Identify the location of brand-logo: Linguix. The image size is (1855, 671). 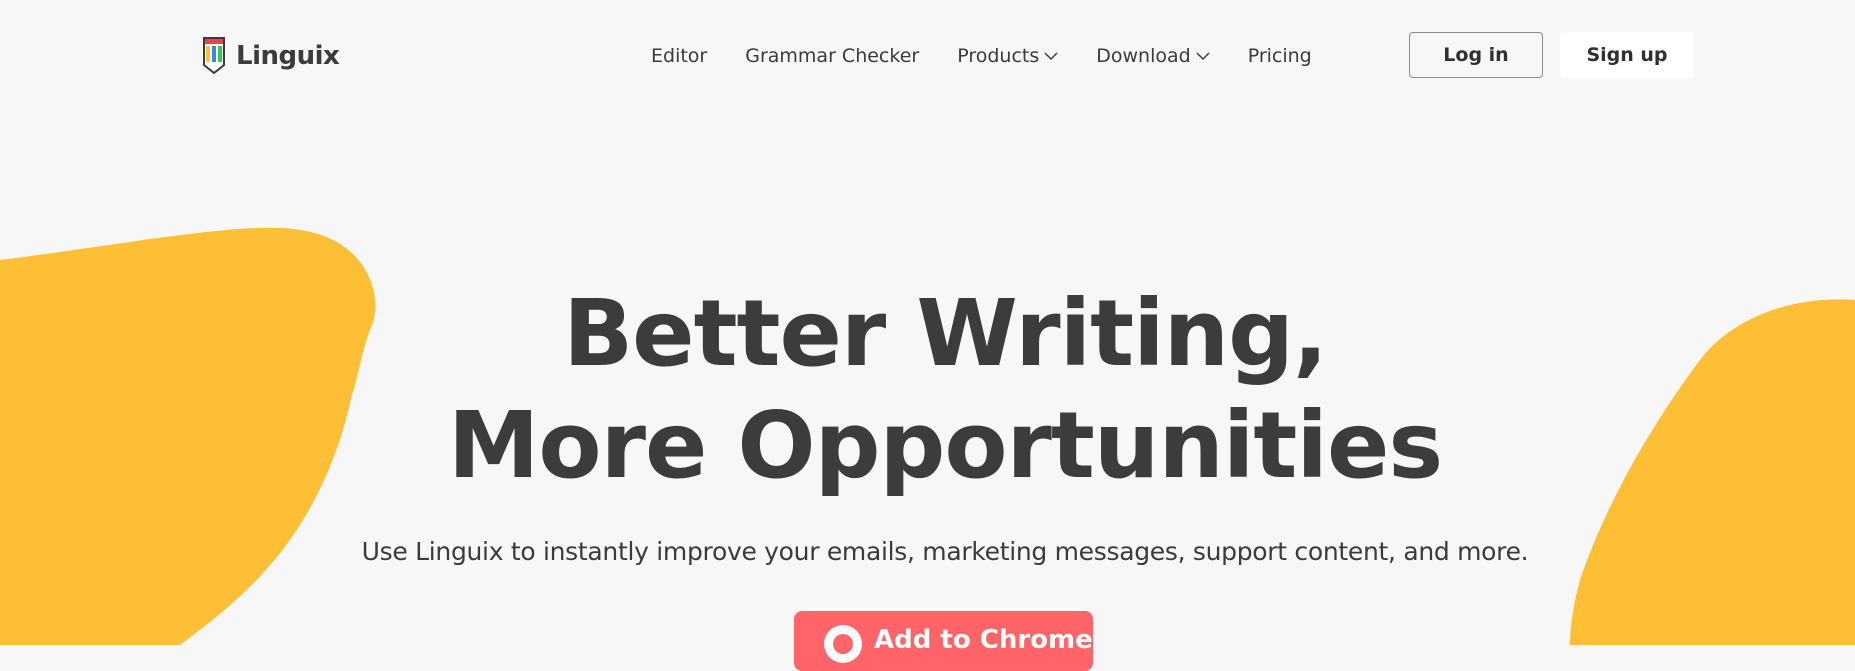
(271, 56).